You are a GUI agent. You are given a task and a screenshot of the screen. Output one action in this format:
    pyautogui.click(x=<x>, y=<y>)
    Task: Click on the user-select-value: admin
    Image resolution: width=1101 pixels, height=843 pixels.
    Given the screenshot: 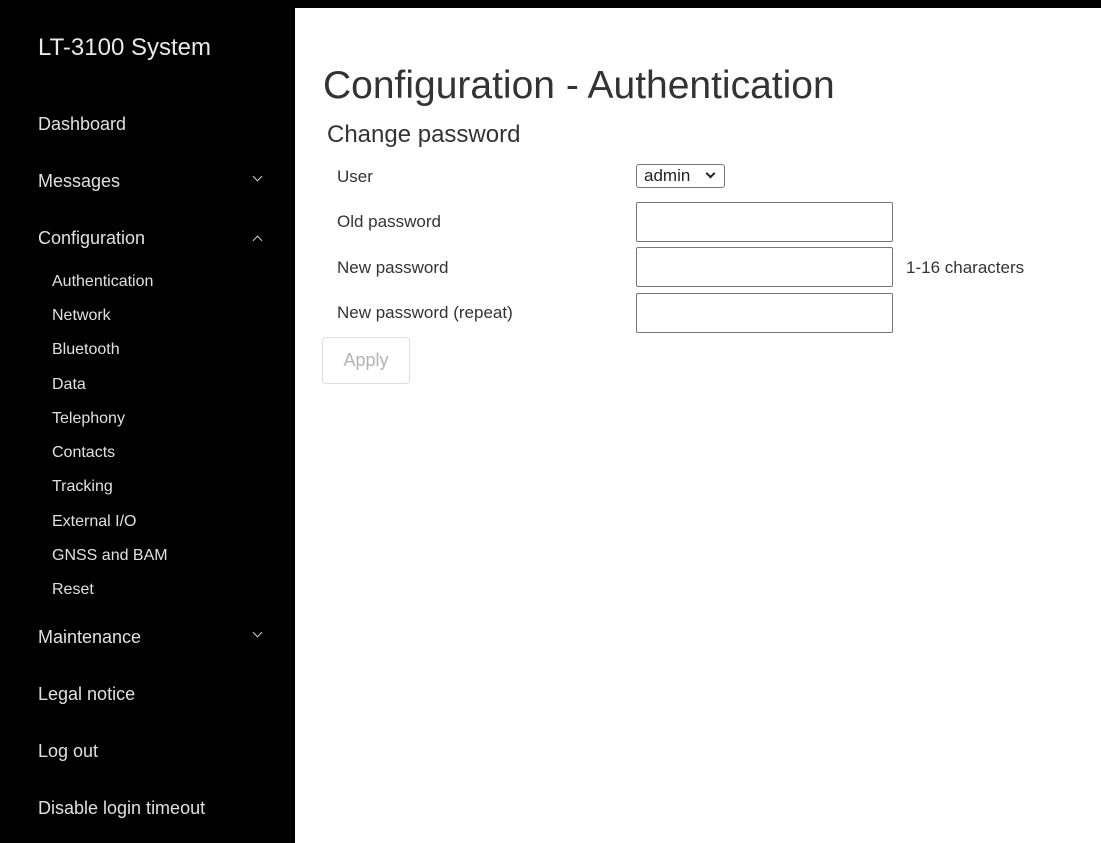 What is the action you would take?
    pyautogui.click(x=667, y=175)
    